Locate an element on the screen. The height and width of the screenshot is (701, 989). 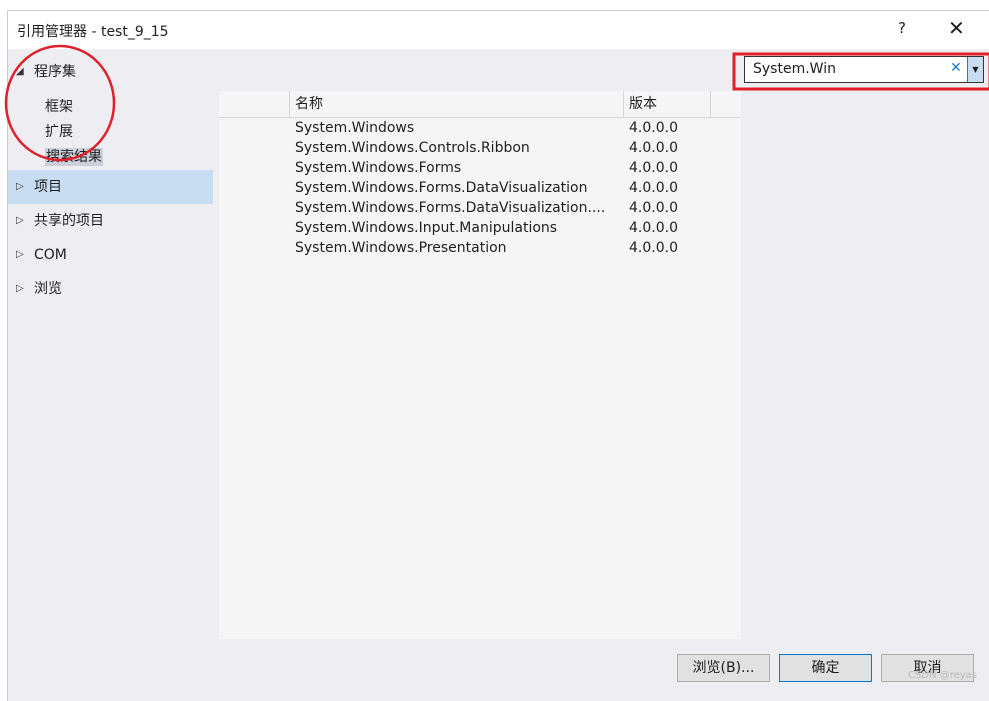
window-title: 引用管理器 - test_9_15 is located at coordinates (93, 32).